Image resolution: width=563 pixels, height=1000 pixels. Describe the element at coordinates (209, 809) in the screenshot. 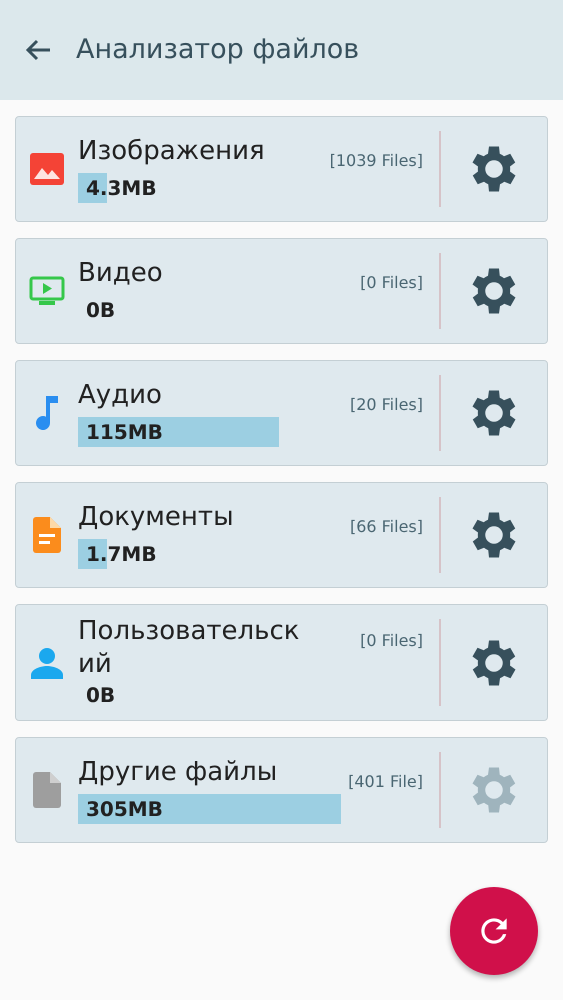

I see `size-label: 305MB` at that location.